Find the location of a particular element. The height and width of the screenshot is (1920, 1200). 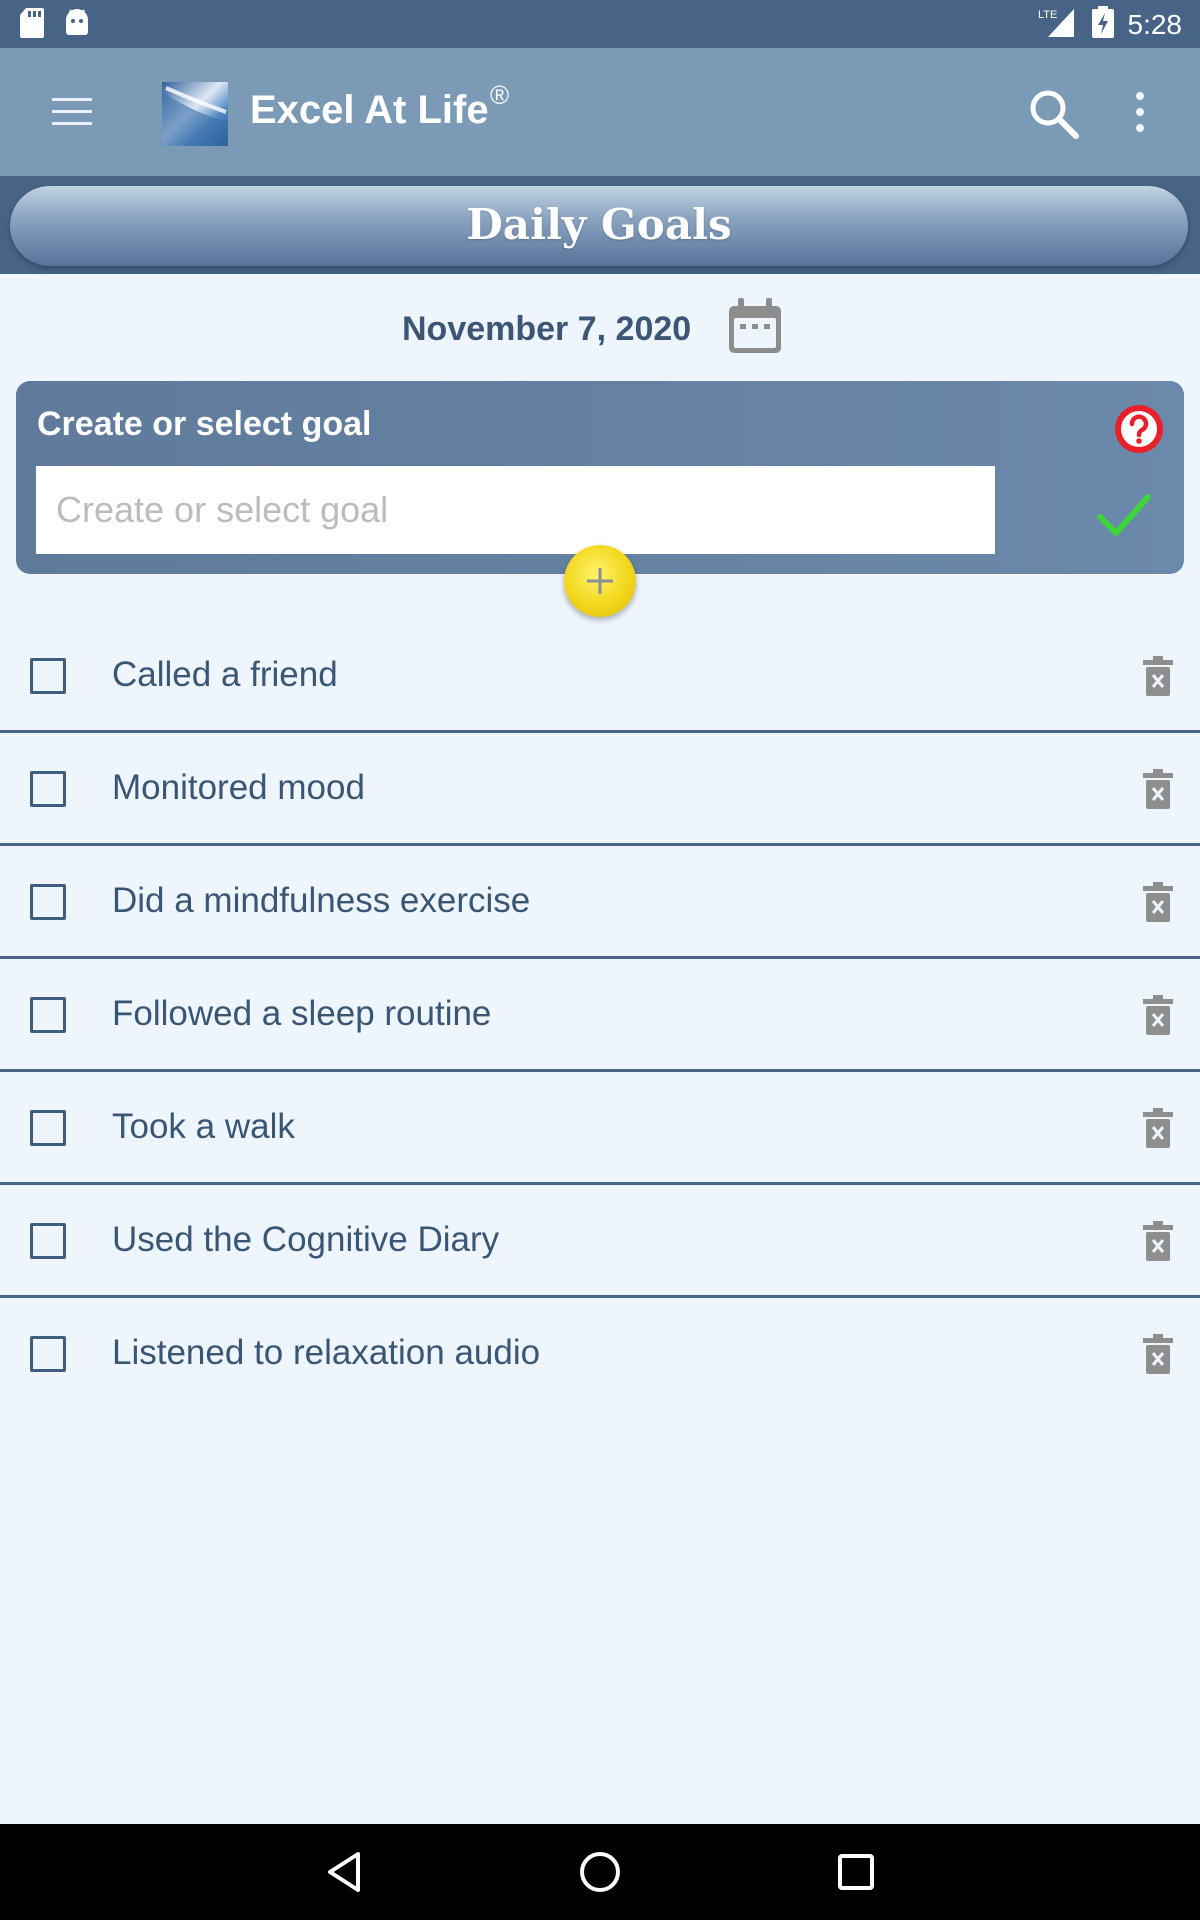

goal-label: Listened to relaxation audio is located at coordinates (326, 1353).